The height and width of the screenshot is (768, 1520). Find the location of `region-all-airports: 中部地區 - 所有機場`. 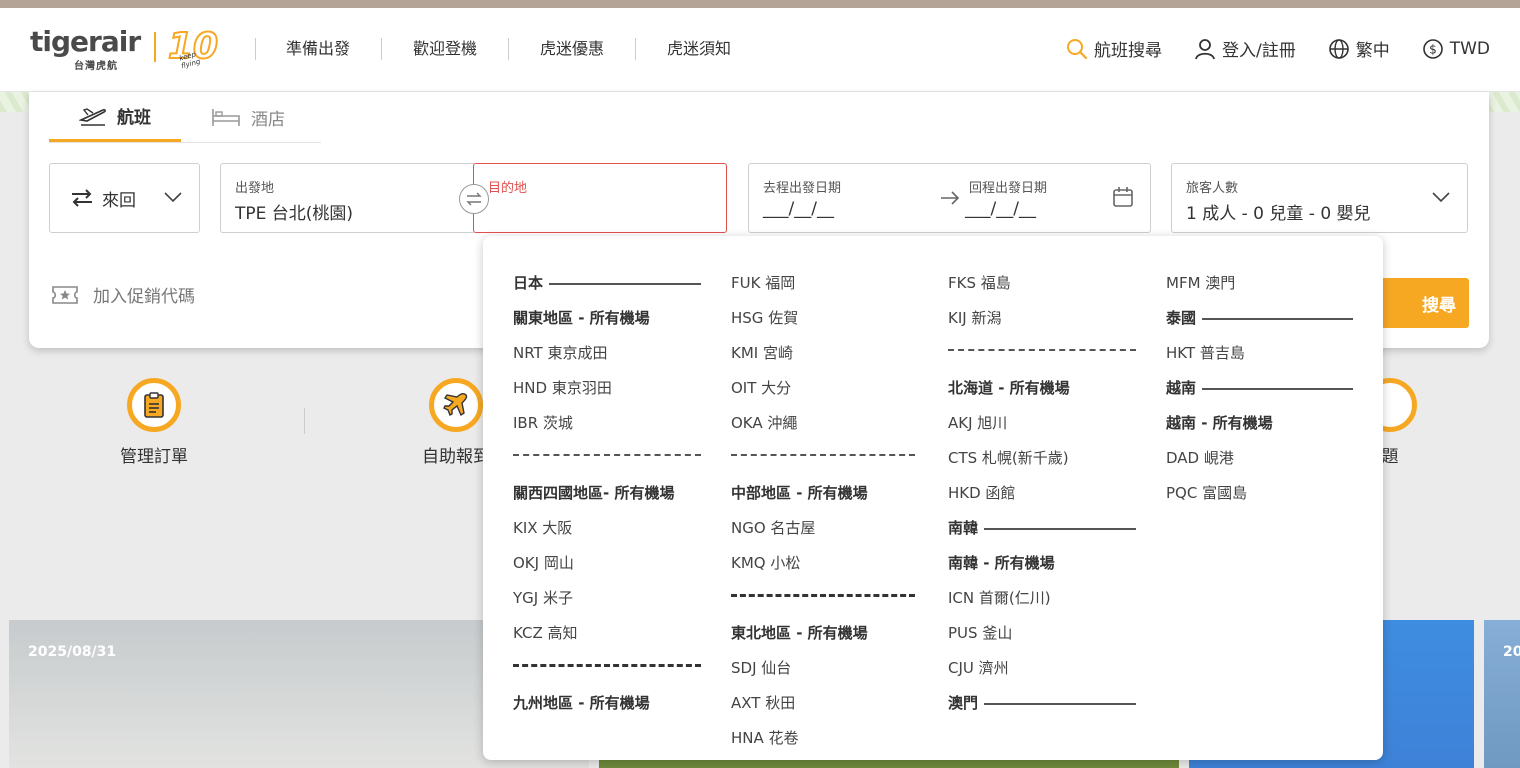

region-all-airports: 中部地區 - 所有機場 is located at coordinates (823, 499).